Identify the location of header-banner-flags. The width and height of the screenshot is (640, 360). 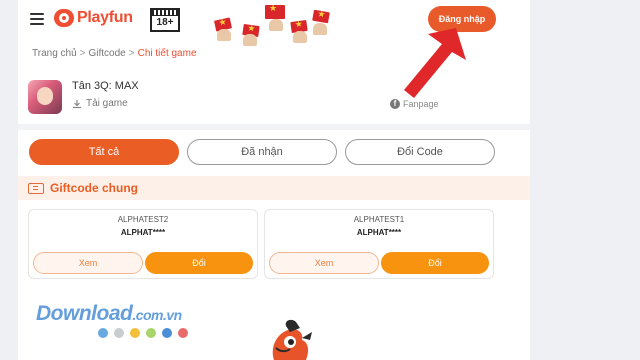
(273, 24).